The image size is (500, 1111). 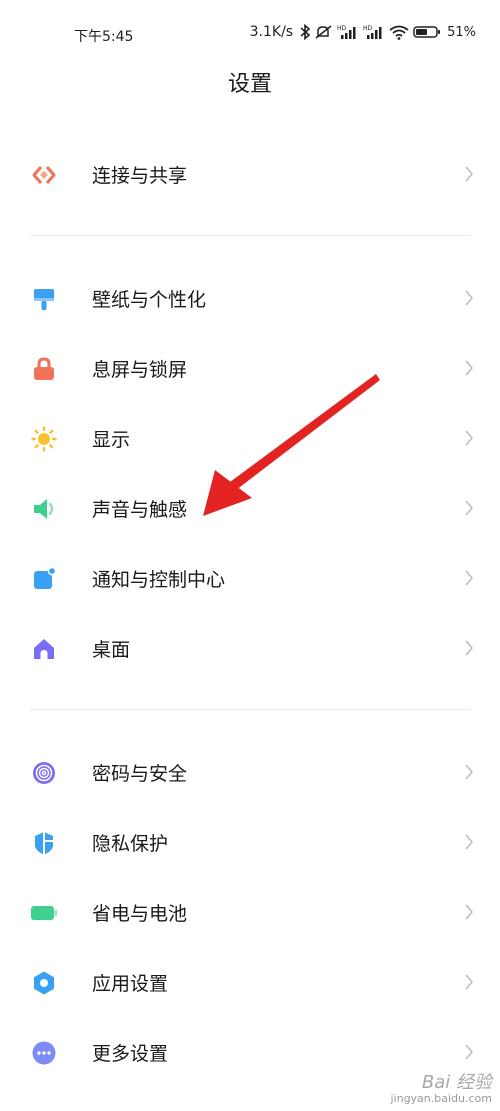 What do you see at coordinates (130, 844) in the screenshot?
I see `settings-item-label: 隐私保护` at bounding box center [130, 844].